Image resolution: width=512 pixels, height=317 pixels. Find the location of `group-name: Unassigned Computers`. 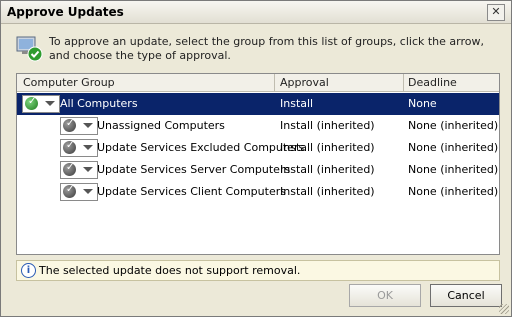

group-name: Unassigned Computers is located at coordinates (161, 125).